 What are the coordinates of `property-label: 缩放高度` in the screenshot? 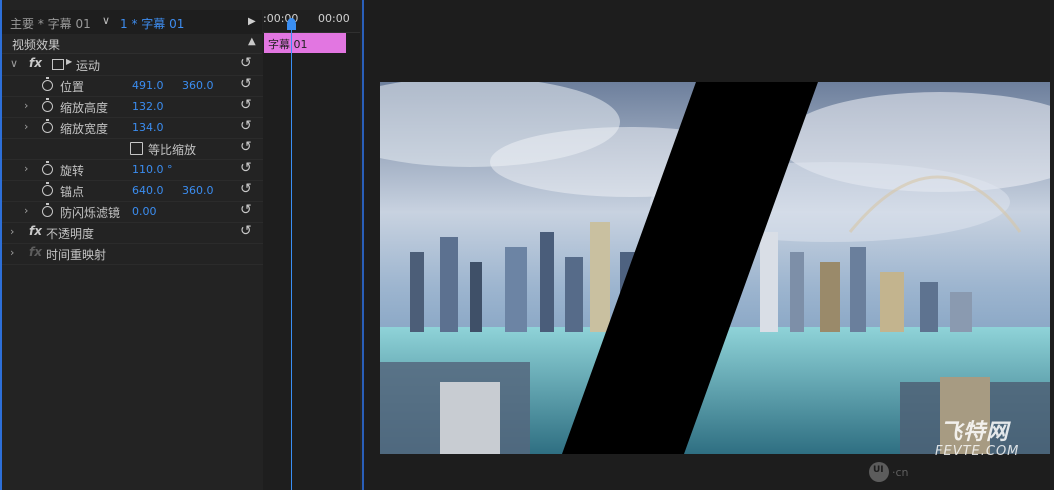 It's located at (84, 108).